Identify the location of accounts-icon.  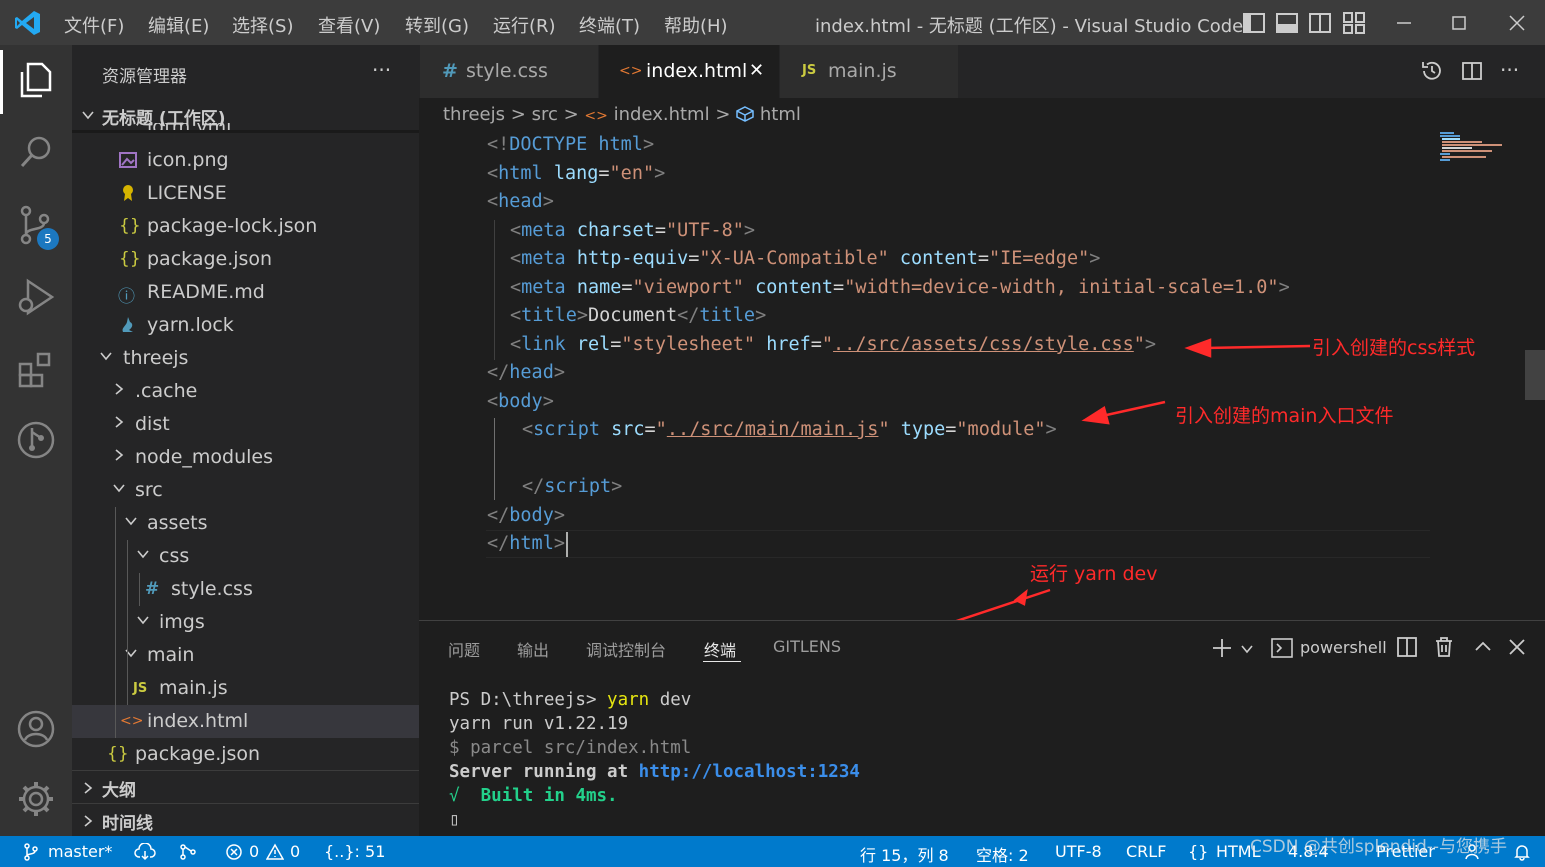
(36, 729).